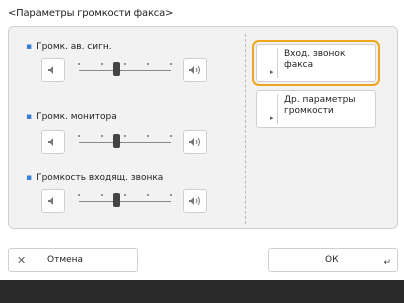  I want to click on group-label-alarm: ▪ Громк. ав. сигн., so click(69, 47).